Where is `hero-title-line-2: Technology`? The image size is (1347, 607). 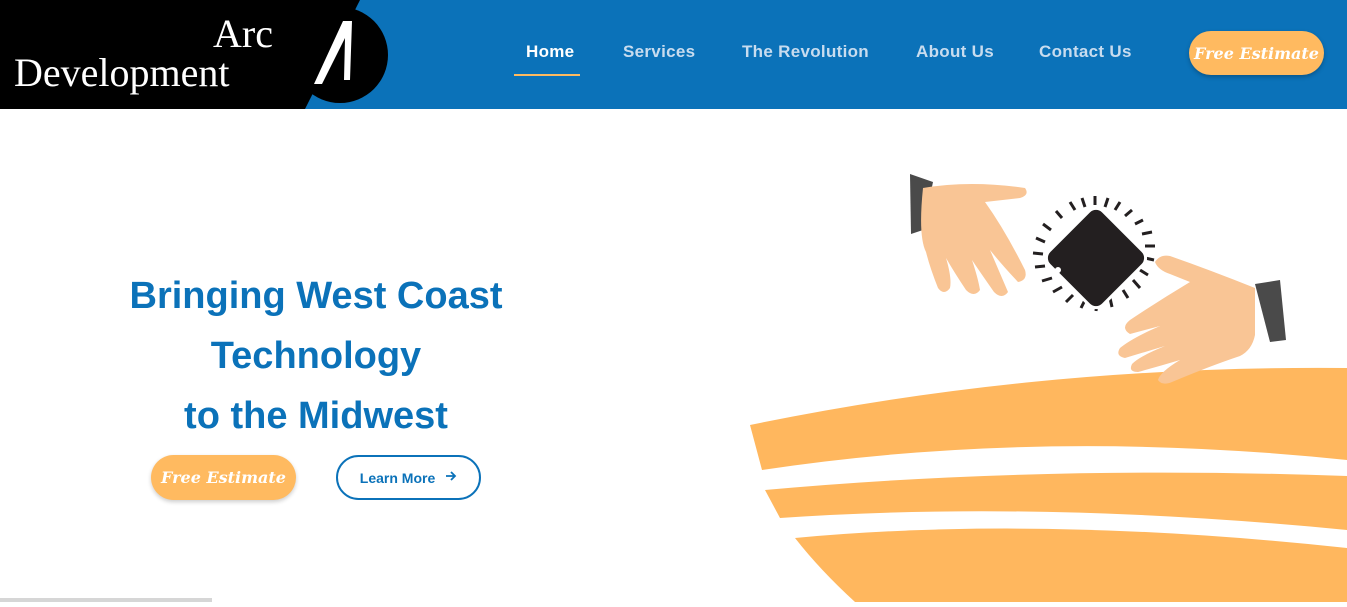 hero-title-line-2: Technology is located at coordinates (316, 356).